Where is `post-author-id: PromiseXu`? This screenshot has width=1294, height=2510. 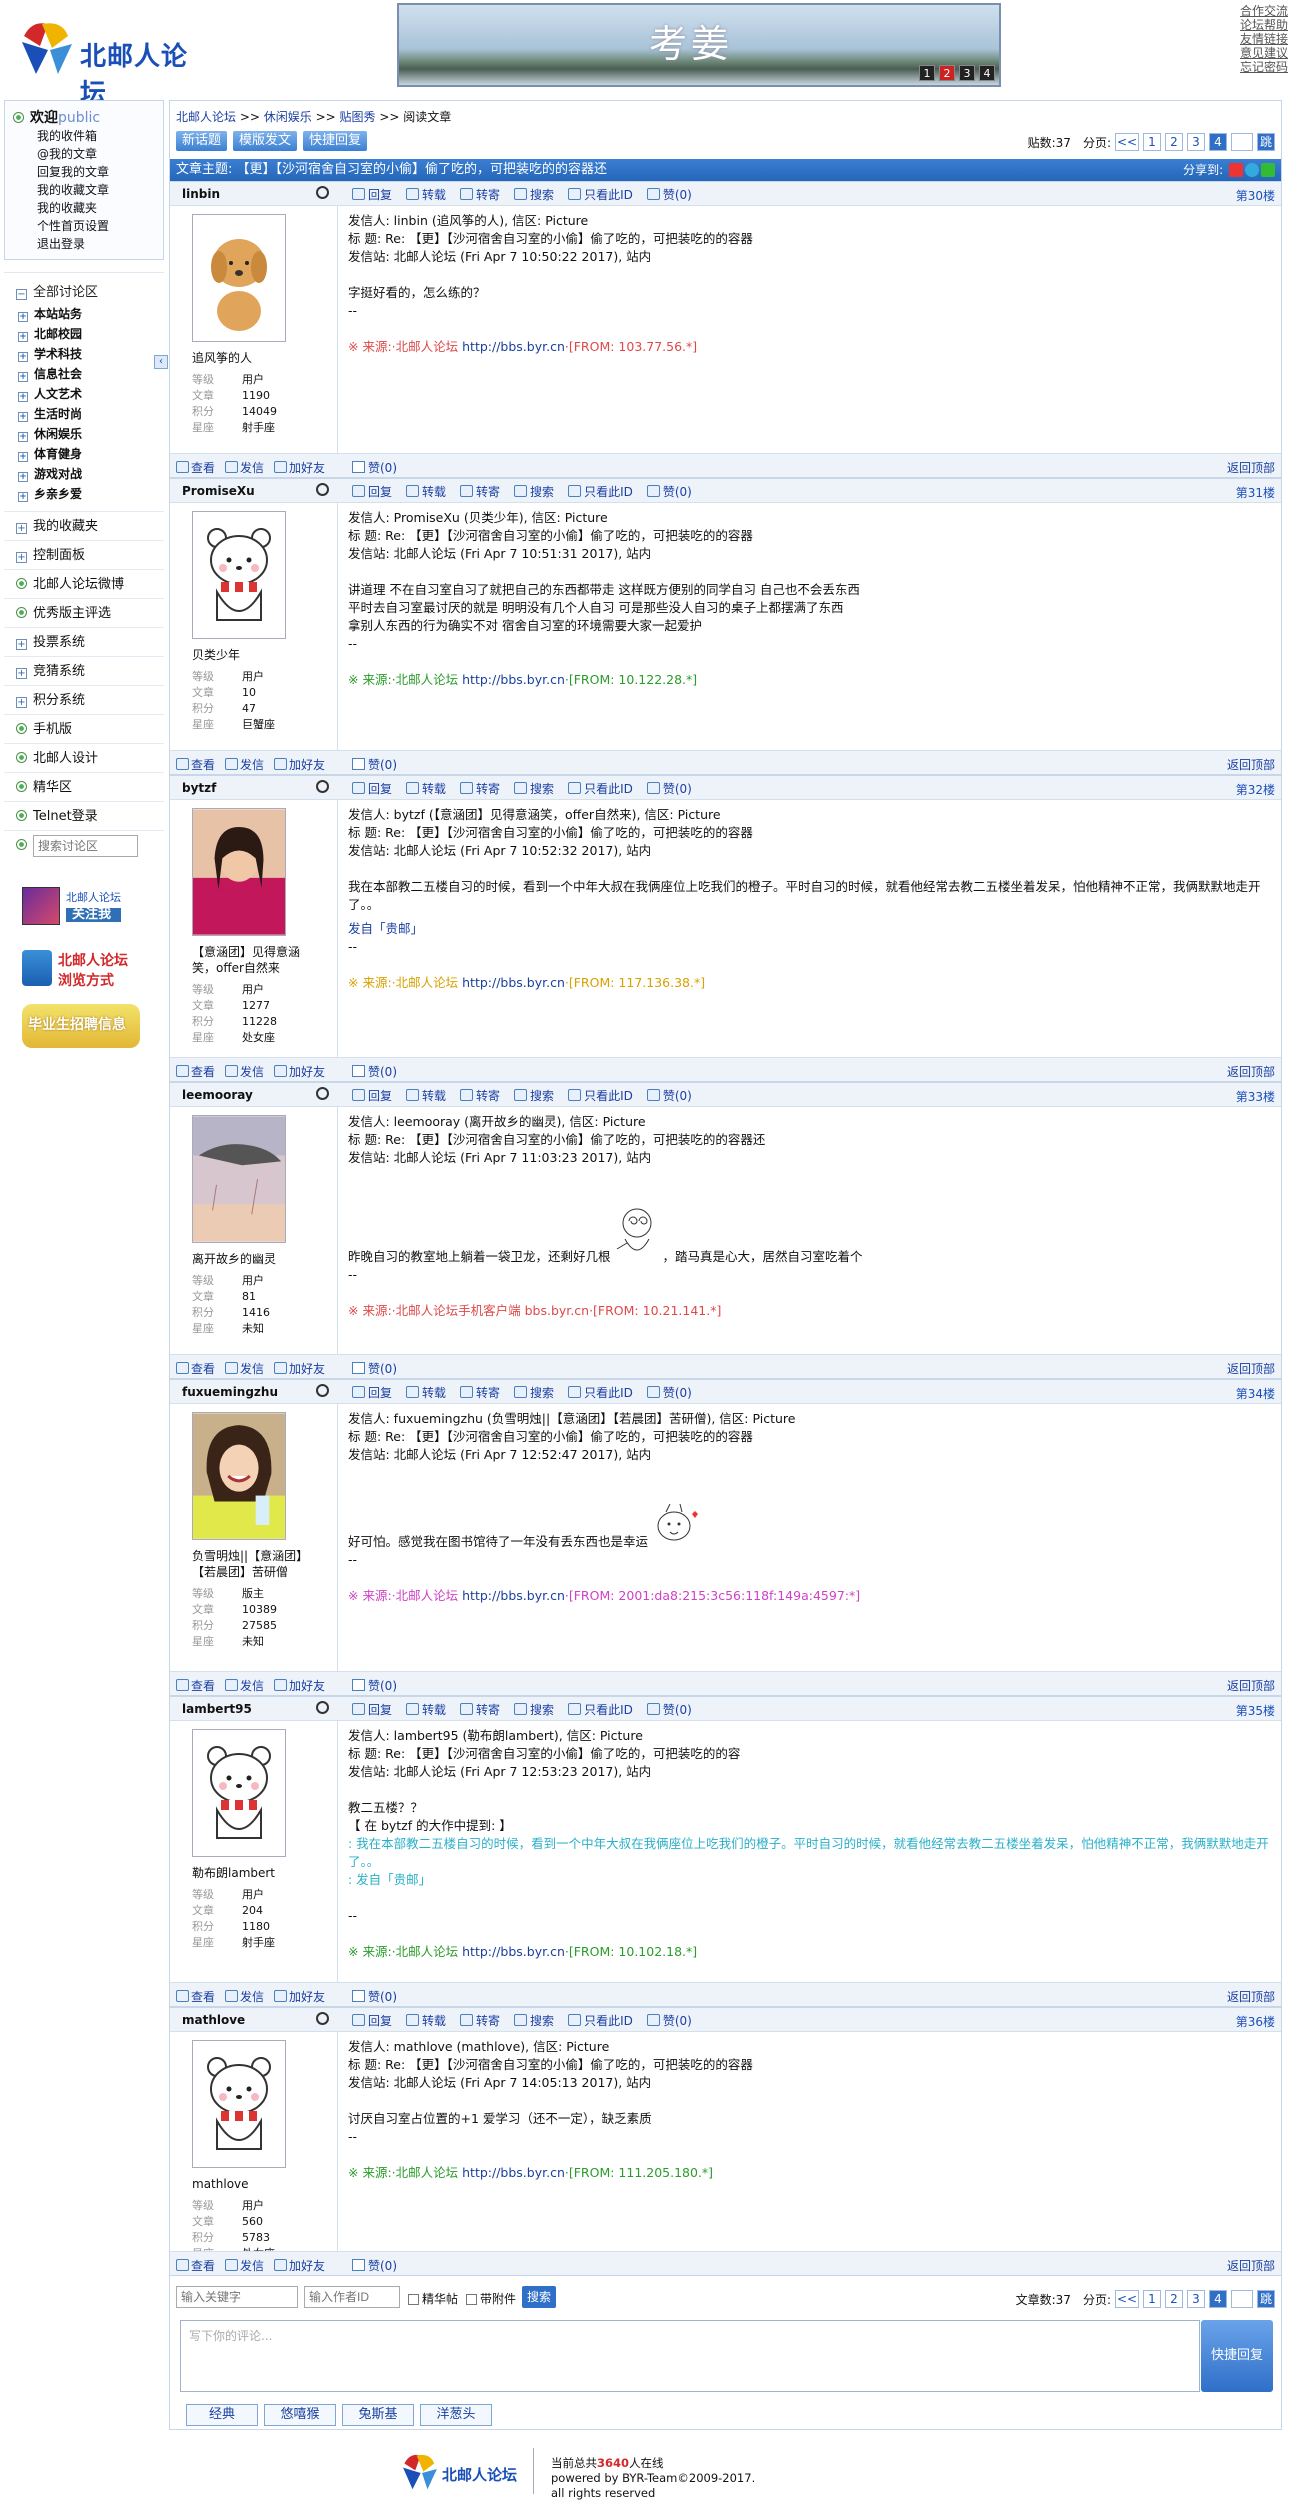 post-author-id: PromiseXu is located at coordinates (218, 491).